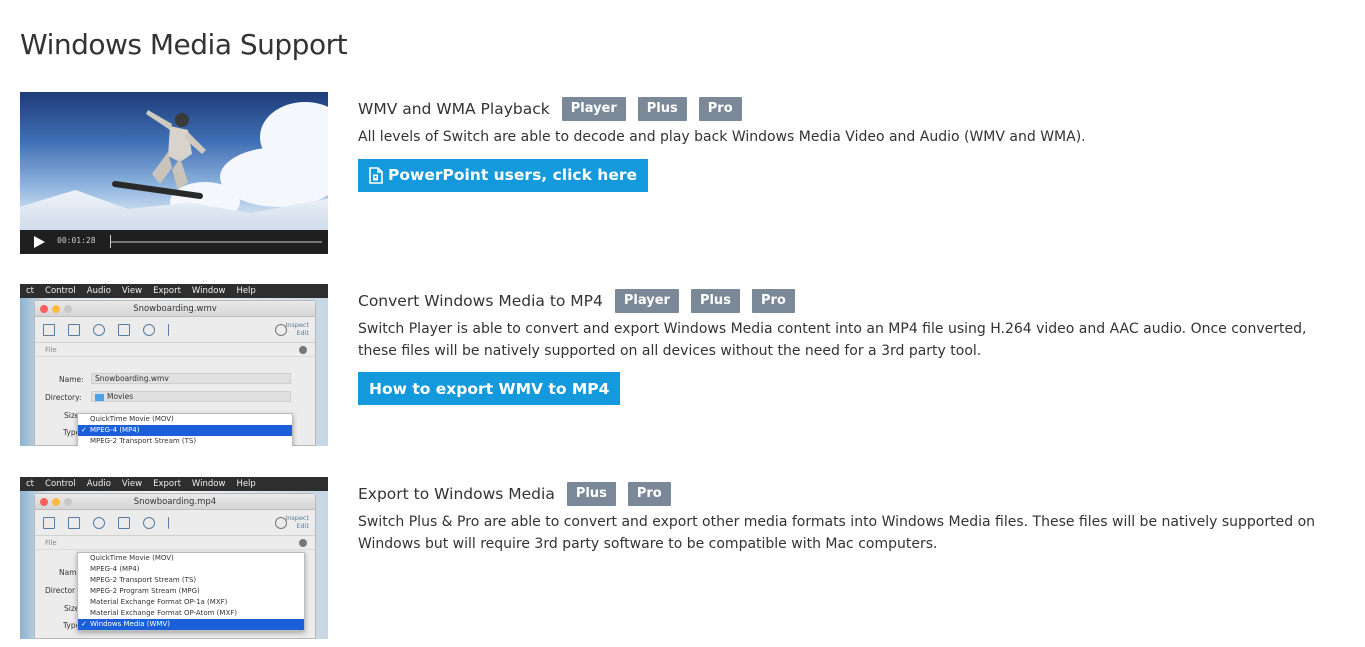 The height and width of the screenshot is (647, 1365). Describe the element at coordinates (191, 624) in the screenshot. I see `format-option-selected: Windows Media (WMV)` at that location.